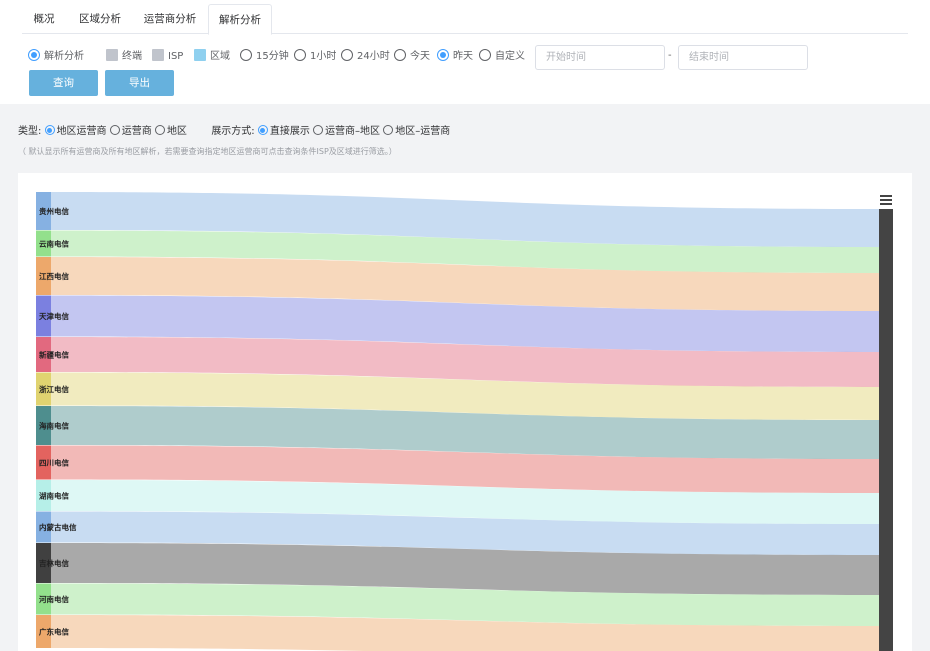 Image resolution: width=930 pixels, height=651 pixels. What do you see at coordinates (81, 131) in the screenshot?
I see `type-region-isp-label: 地区运营商` at bounding box center [81, 131].